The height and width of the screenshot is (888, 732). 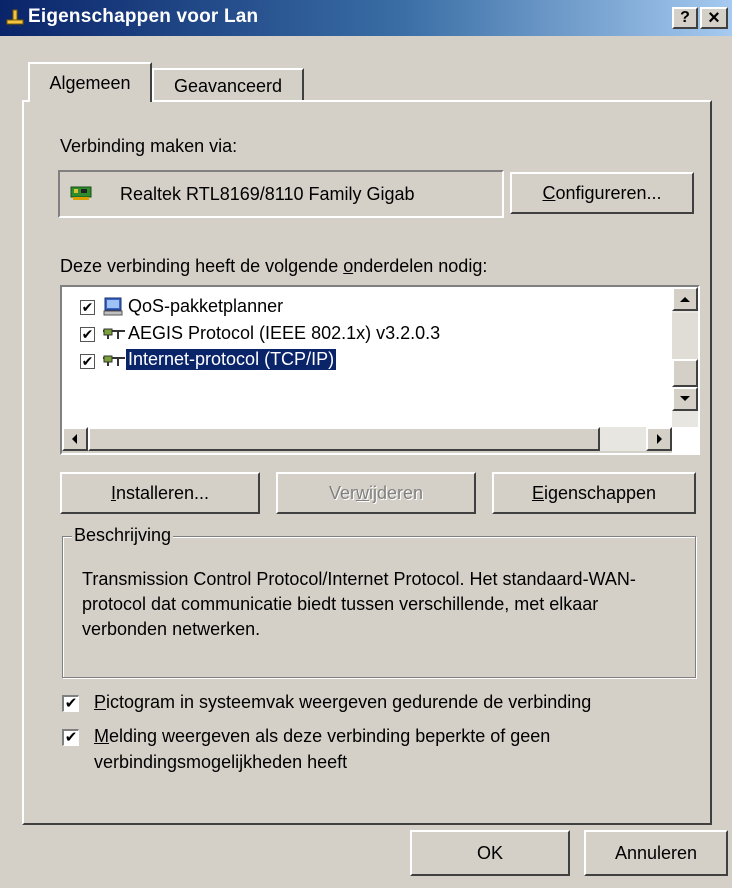 What do you see at coordinates (344, 439) in the screenshot?
I see `horizontal-scroll-thumb` at bounding box center [344, 439].